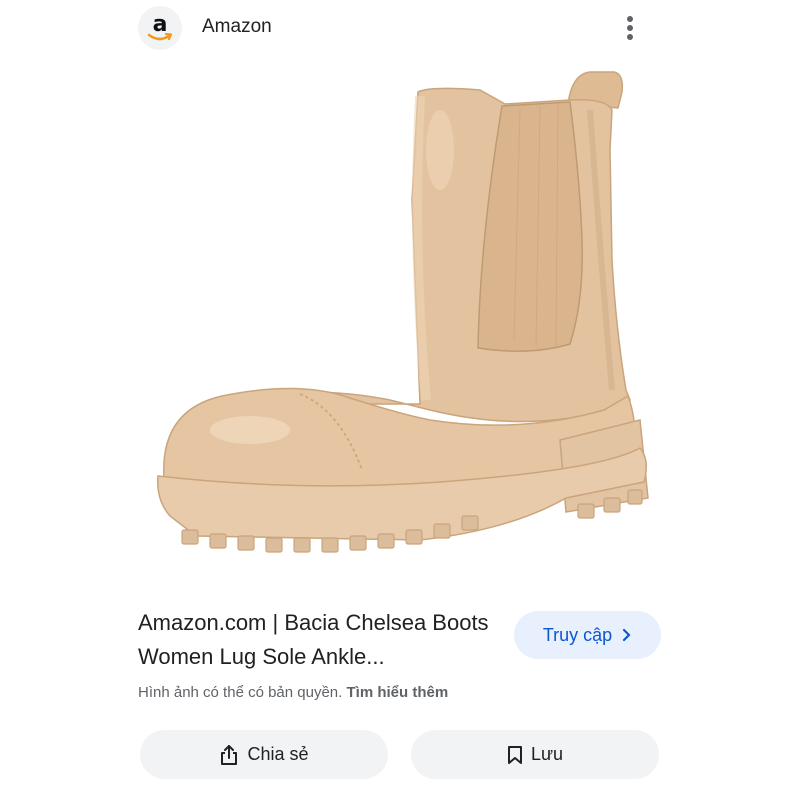  Describe the element at coordinates (160, 28) in the screenshot. I see `amazon-logo-icon: a` at that location.